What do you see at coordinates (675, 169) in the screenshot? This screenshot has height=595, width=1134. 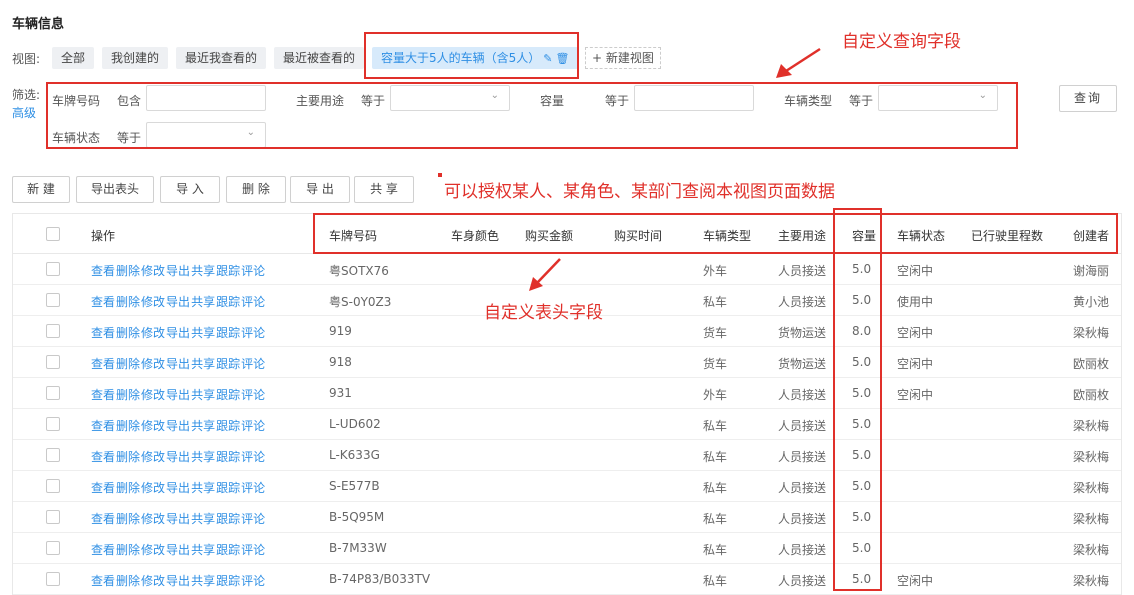 I see `annotation-arrows` at bounding box center [675, 169].